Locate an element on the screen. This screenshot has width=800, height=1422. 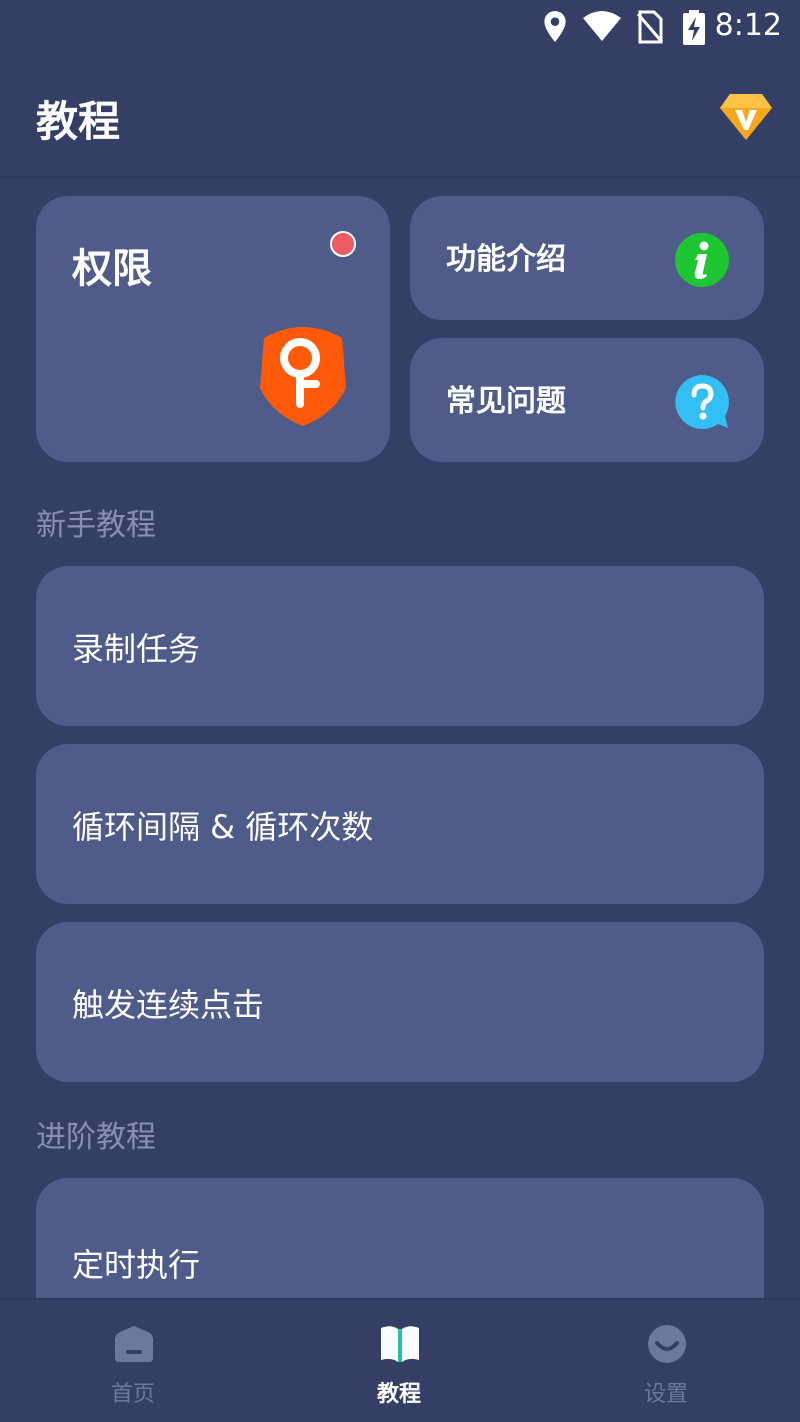
feature-intro-card: 功能介绍 is located at coordinates (587, 258).